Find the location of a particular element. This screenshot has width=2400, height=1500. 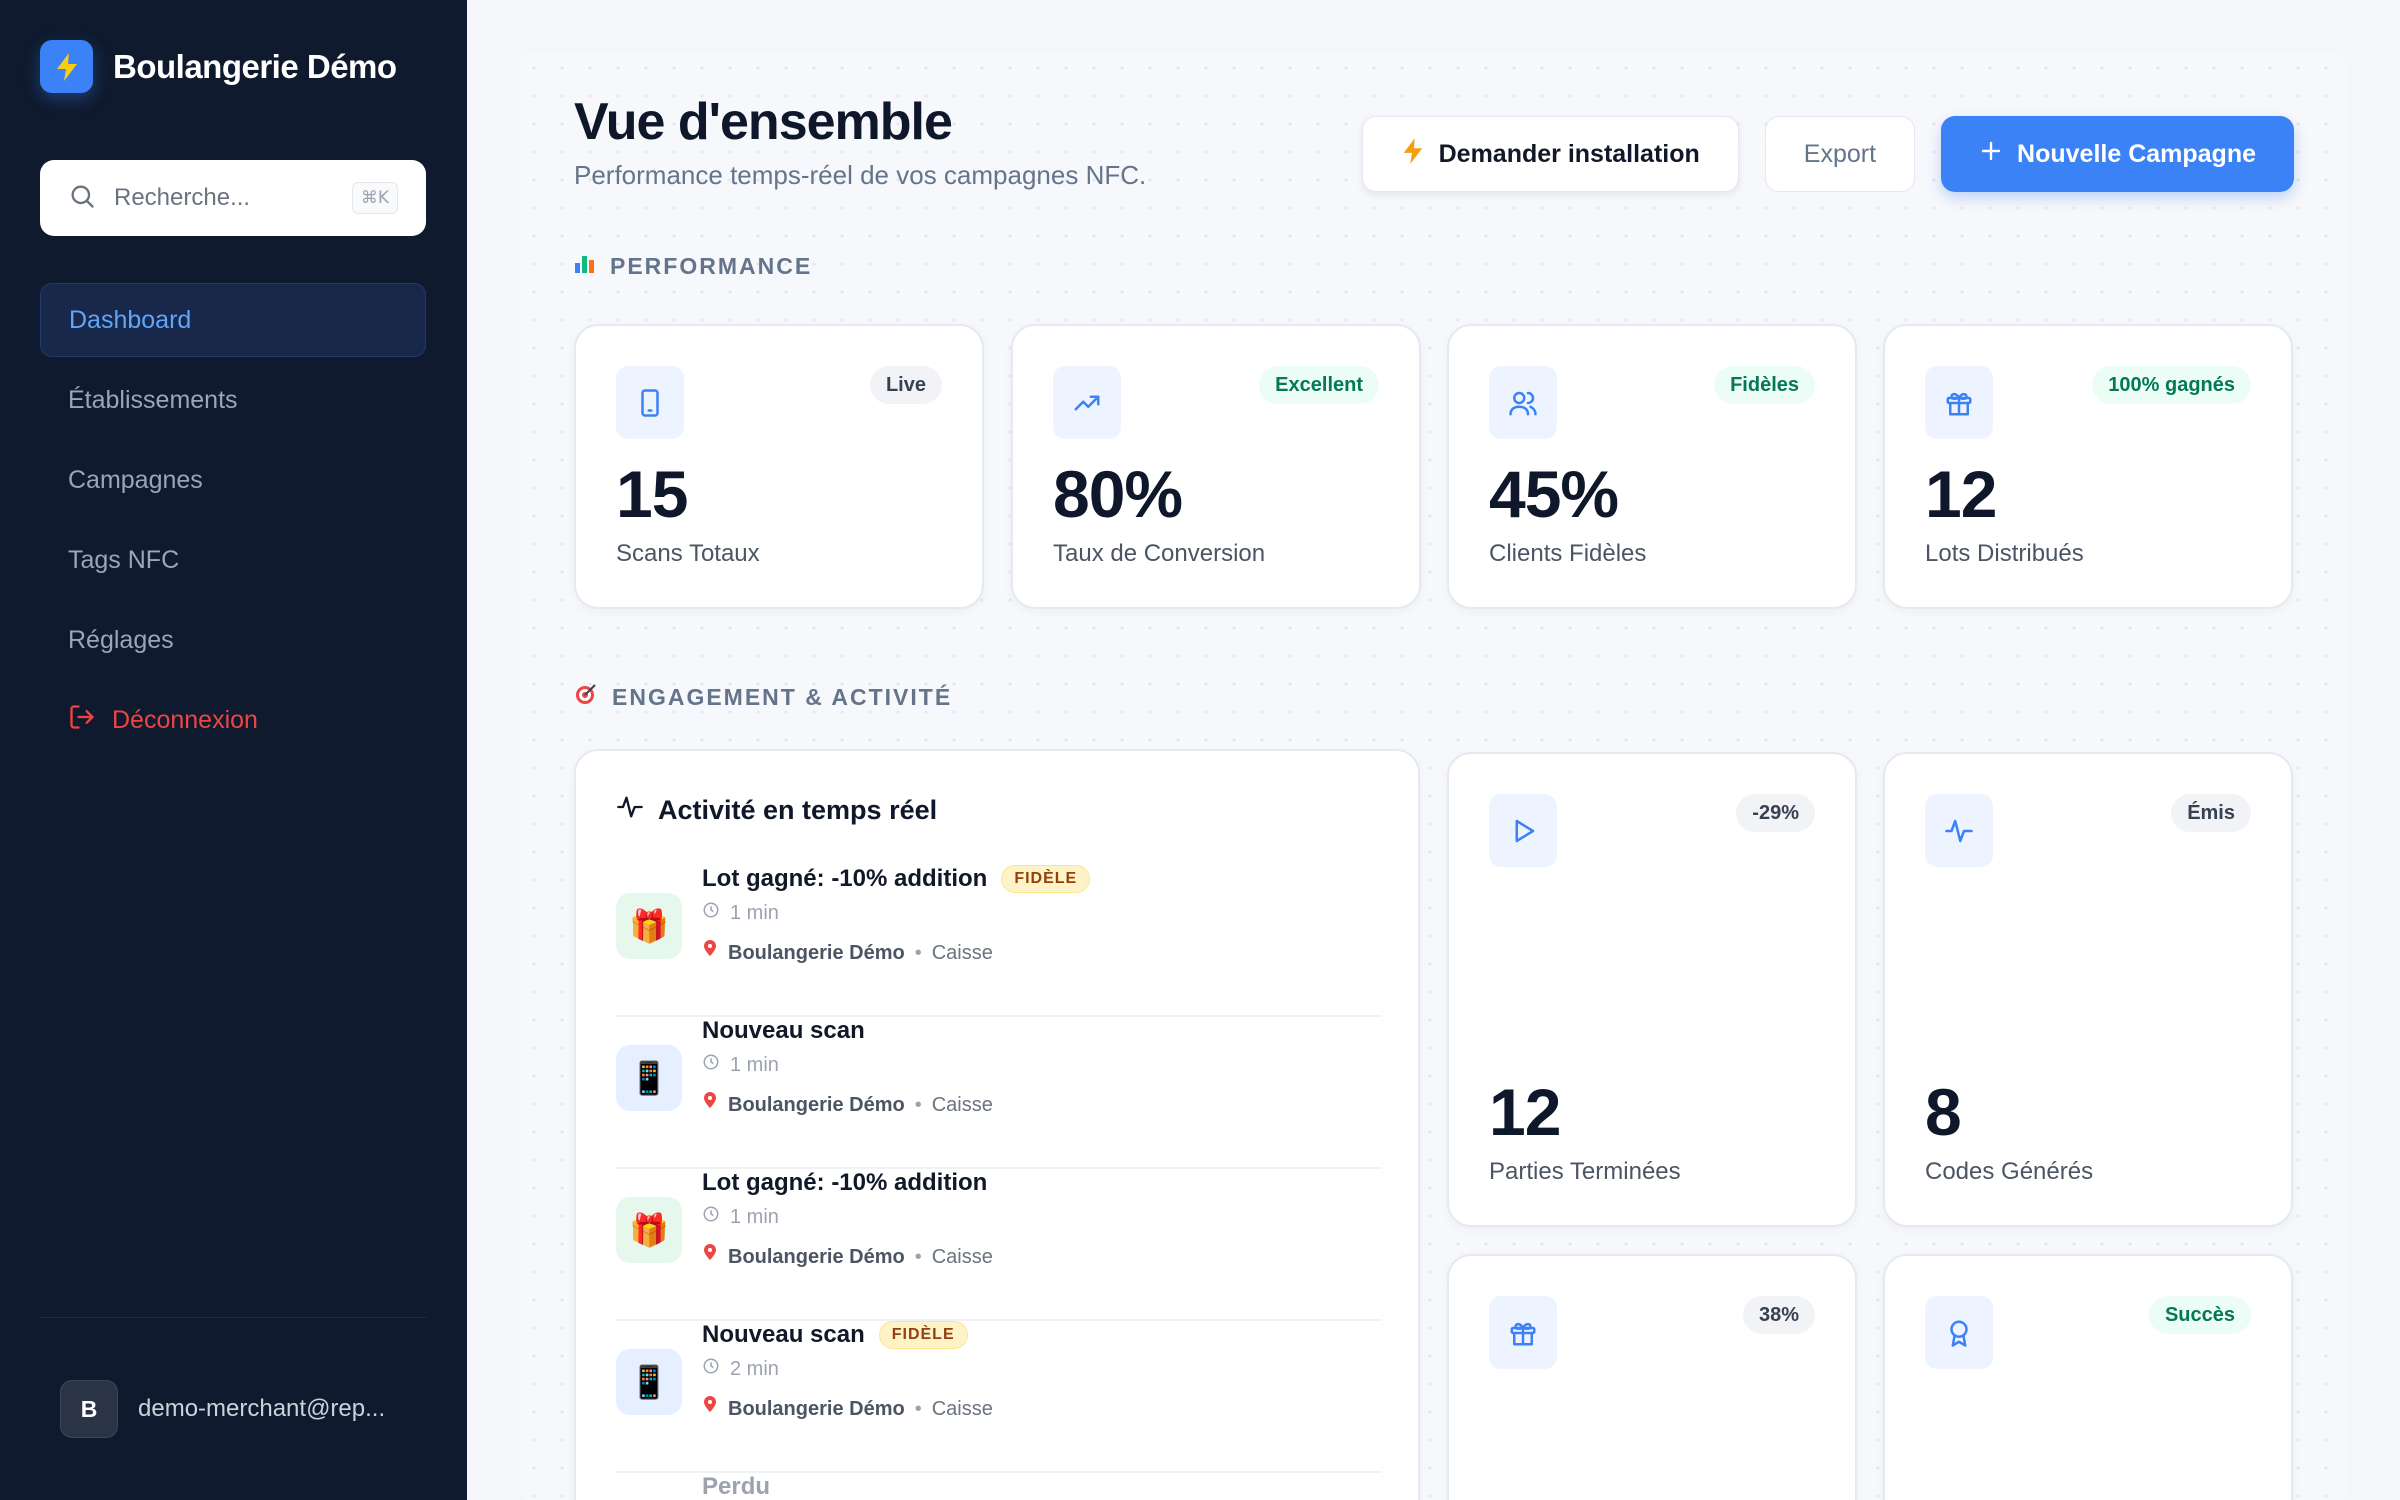

feed-title-row: Lot gagné: -10% addition FIDÈLE is located at coordinates (896, 879).